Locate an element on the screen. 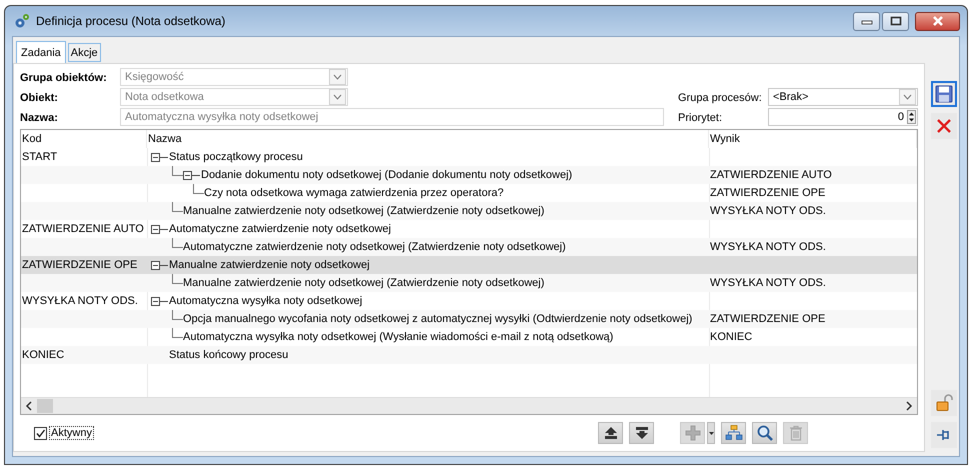  arrow-up-button is located at coordinates (610, 433).